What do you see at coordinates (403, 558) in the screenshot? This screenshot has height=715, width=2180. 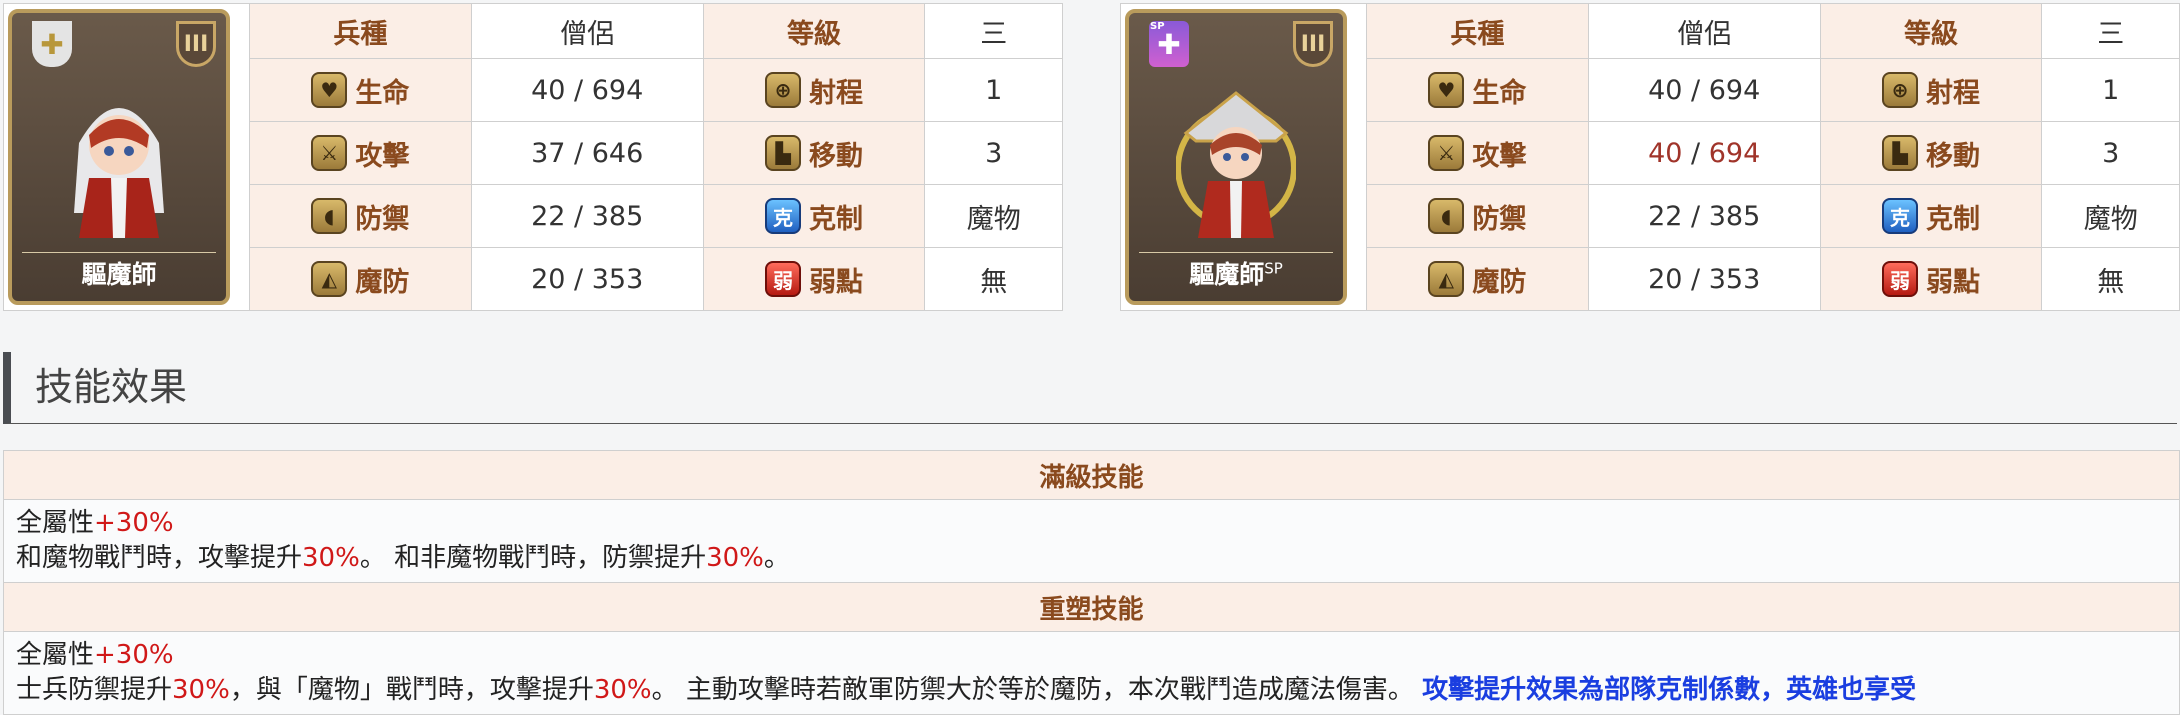 I see `max-skill-line-2: 和魔物戰鬥時，攻擊提升30%。 和非魔物戰鬥時，防禦提升30%。` at bounding box center [403, 558].